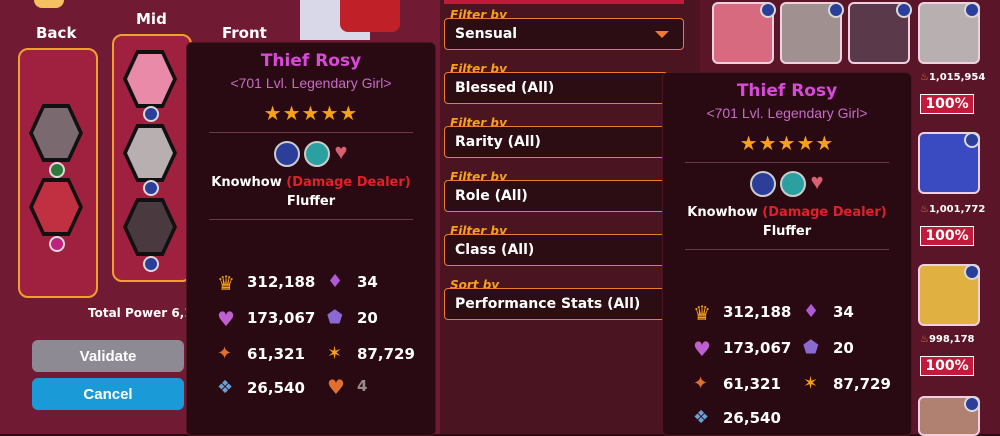 The height and width of the screenshot is (436, 1000). Describe the element at coordinates (564, 2) in the screenshot. I see `filter-panel-top-bar` at that location.